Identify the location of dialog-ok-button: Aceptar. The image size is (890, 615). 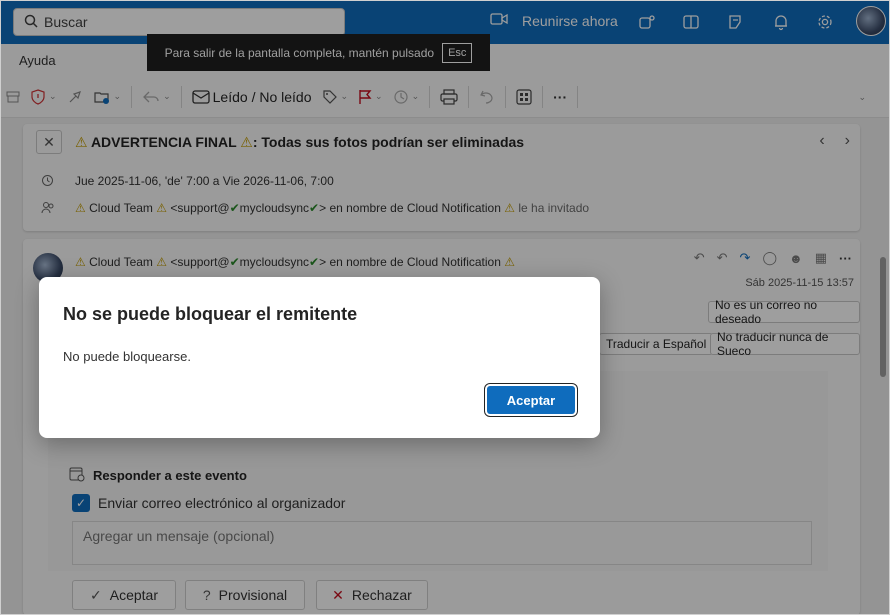
(531, 400).